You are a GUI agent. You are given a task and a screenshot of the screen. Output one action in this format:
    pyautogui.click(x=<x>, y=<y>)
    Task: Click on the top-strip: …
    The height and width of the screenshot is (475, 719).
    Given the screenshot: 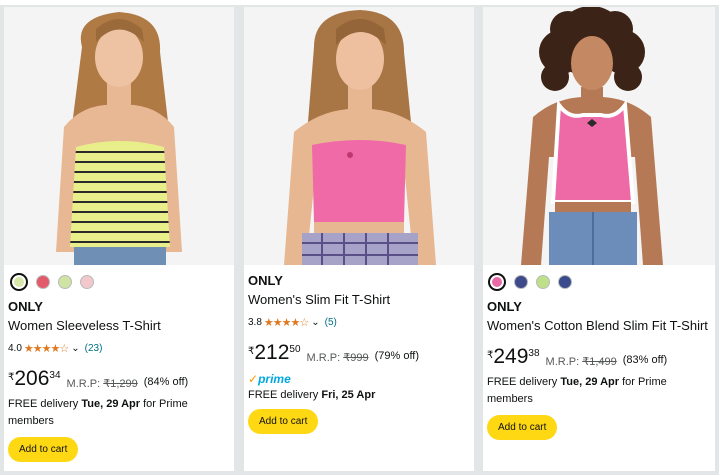 What is the action you would take?
    pyautogui.click(x=359, y=2)
    